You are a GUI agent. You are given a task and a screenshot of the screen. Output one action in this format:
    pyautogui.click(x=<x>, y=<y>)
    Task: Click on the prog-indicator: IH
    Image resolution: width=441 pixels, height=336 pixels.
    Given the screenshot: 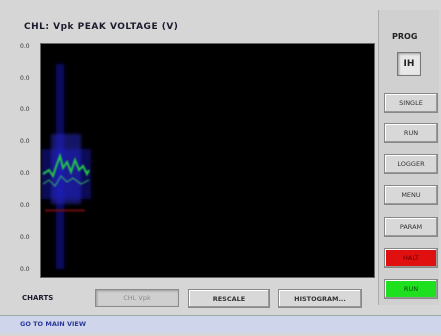 What is the action you would take?
    pyautogui.click(x=409, y=64)
    